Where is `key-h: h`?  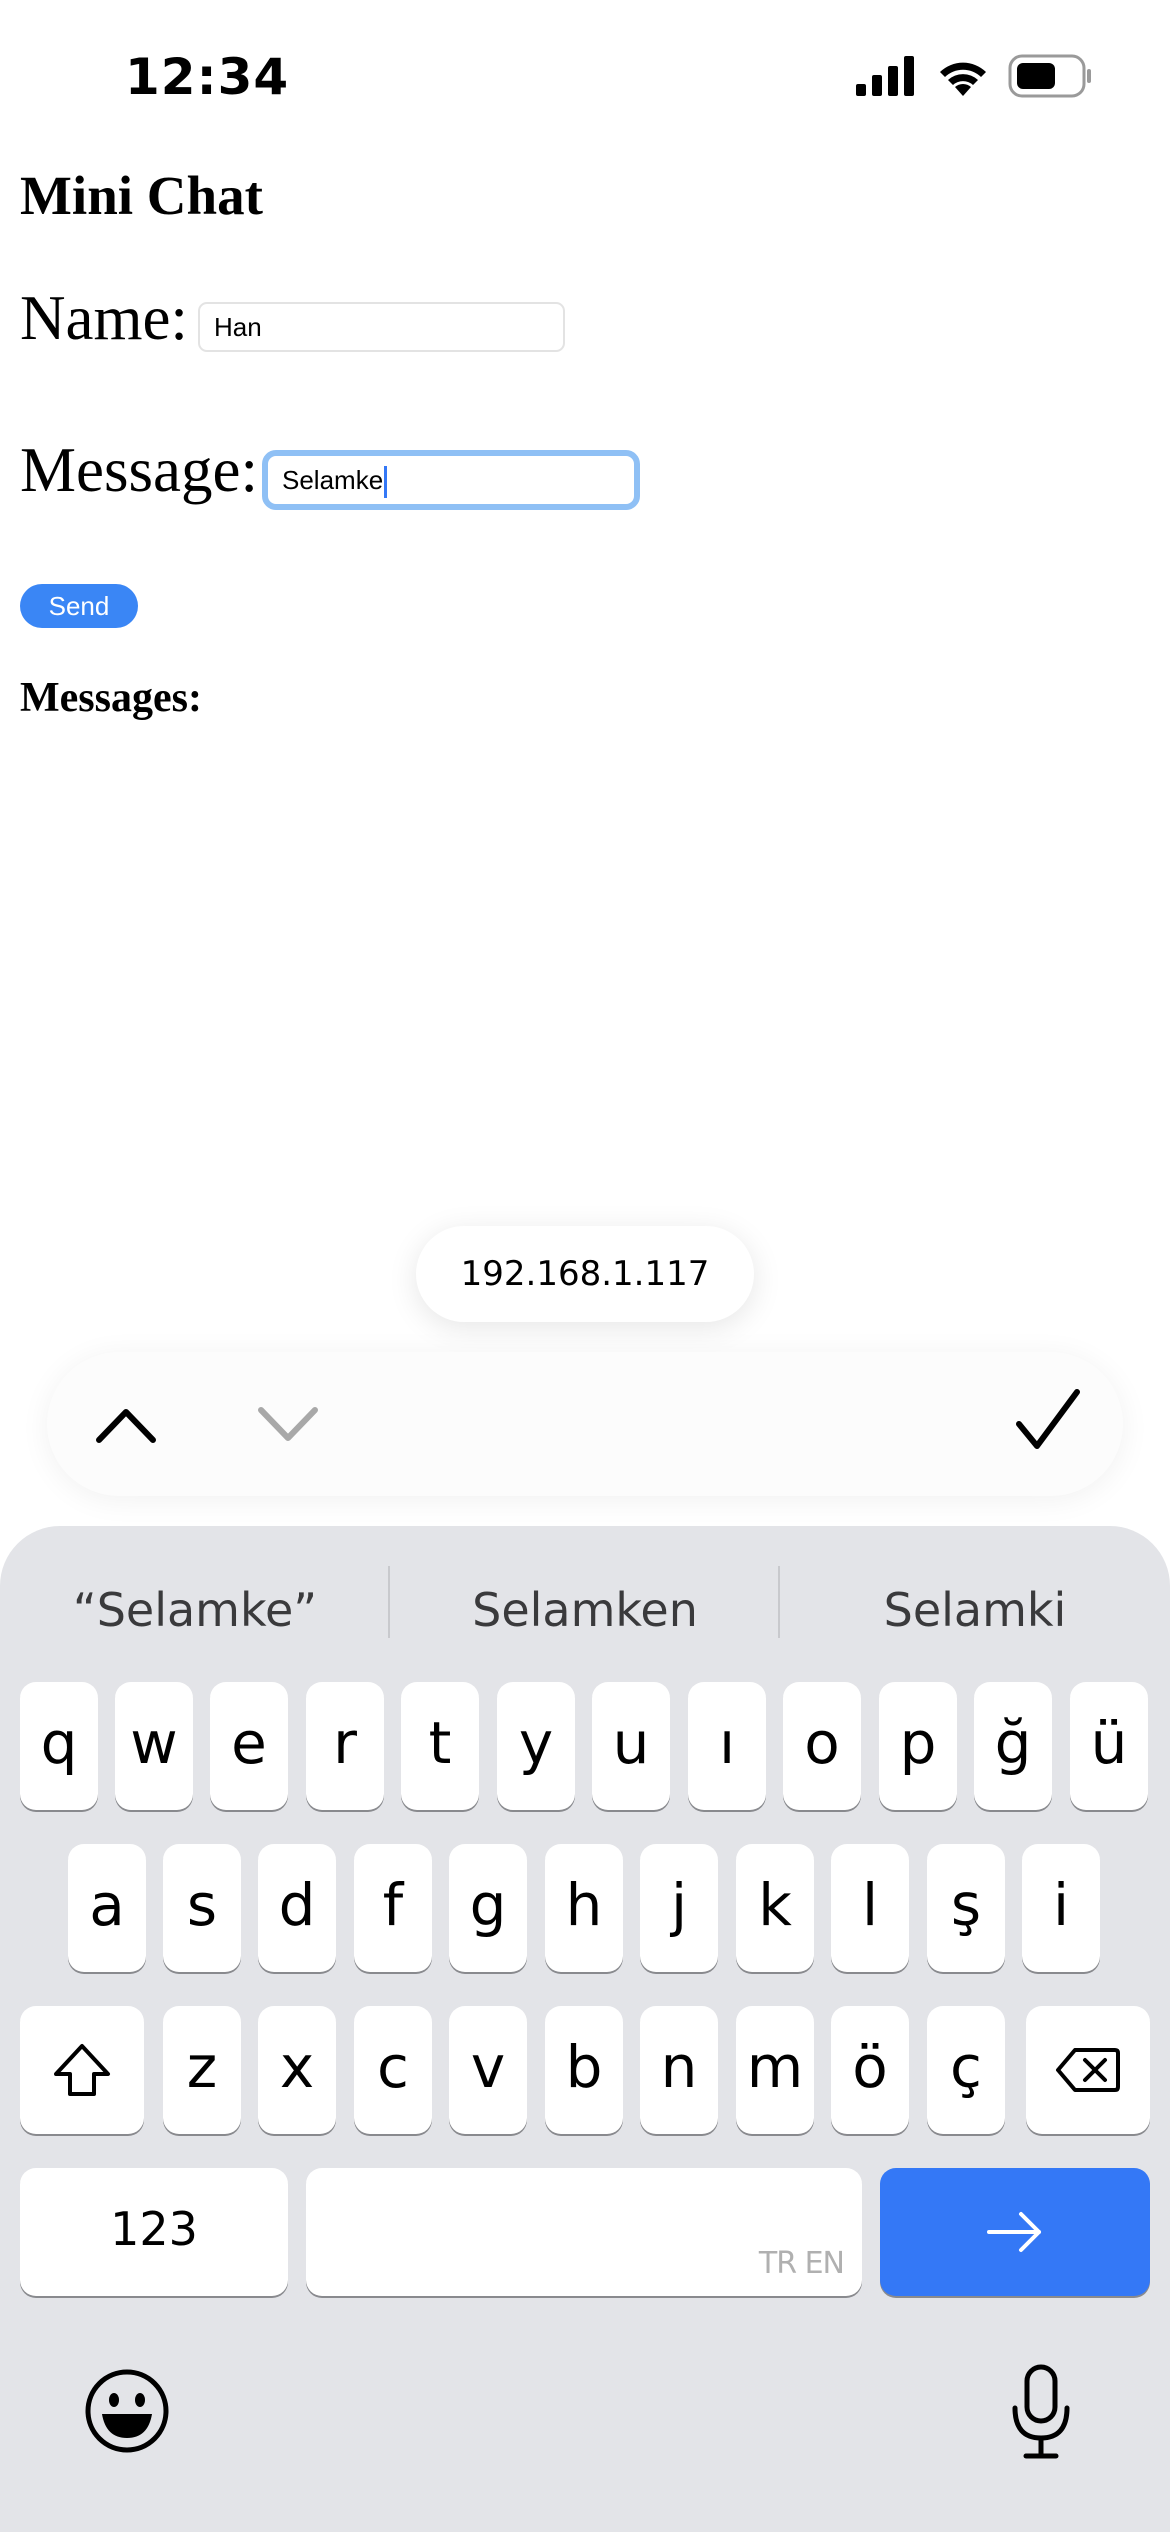
key-h: h is located at coordinates (584, 1908).